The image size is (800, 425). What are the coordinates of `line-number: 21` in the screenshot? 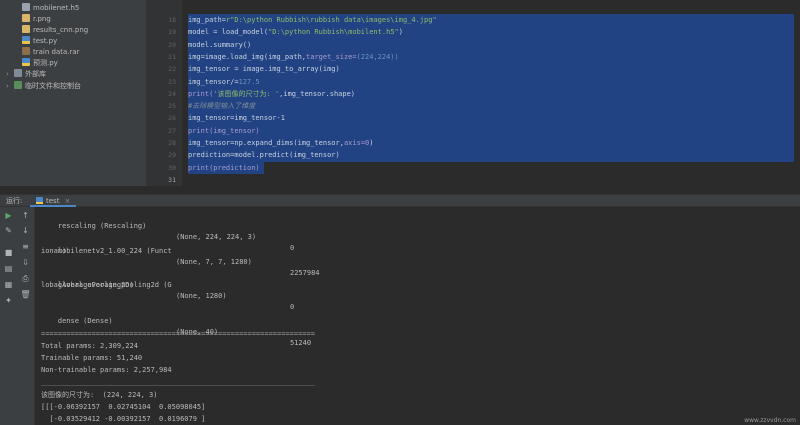 It's located at (172, 56).